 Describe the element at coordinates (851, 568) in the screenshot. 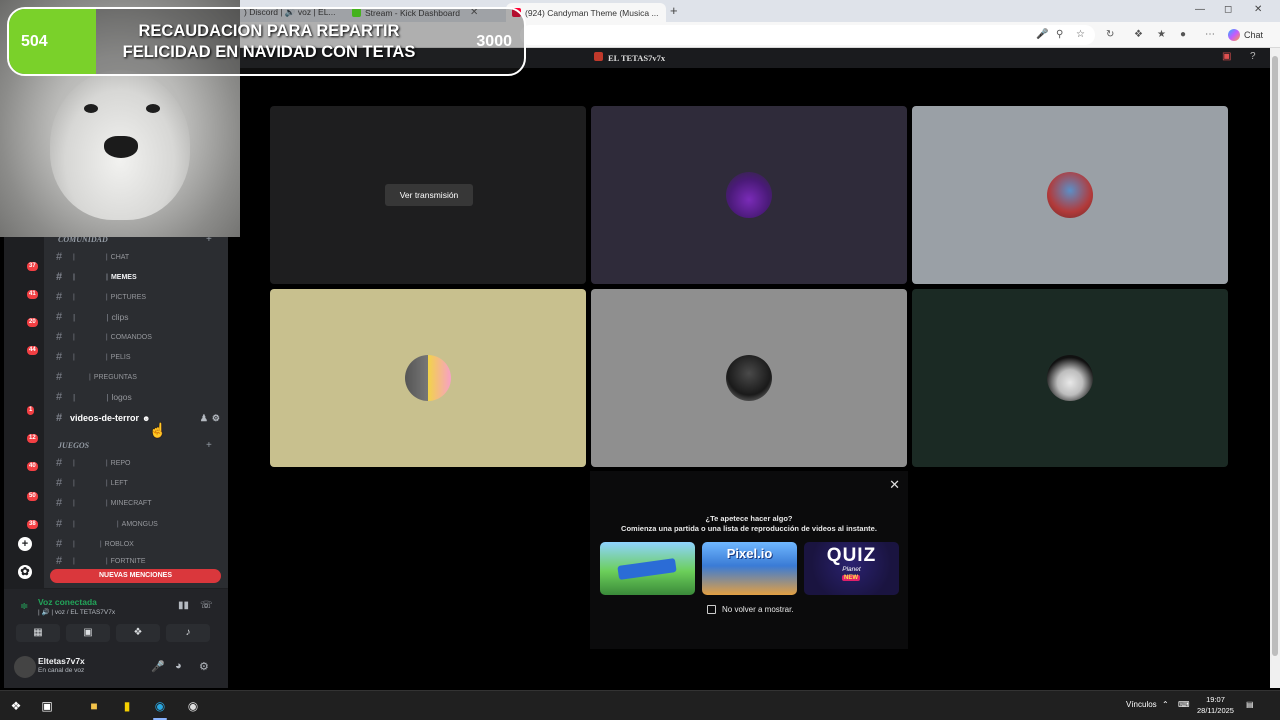

I see `activity-card-quiz: QUIZ Planet NEW` at that location.